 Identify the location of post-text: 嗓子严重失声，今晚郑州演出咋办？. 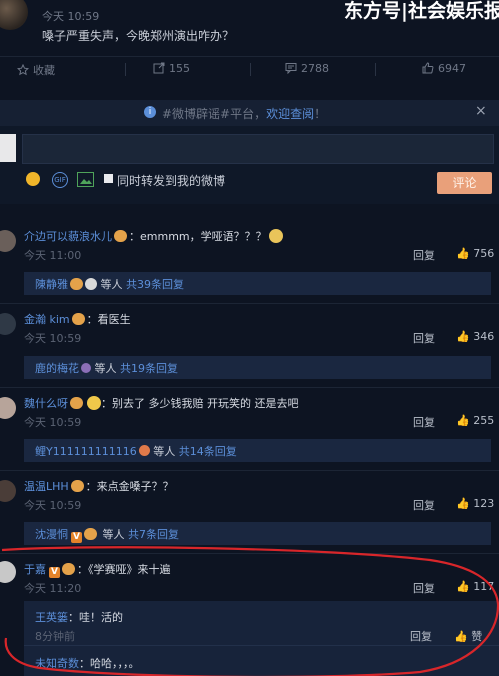
(138, 36).